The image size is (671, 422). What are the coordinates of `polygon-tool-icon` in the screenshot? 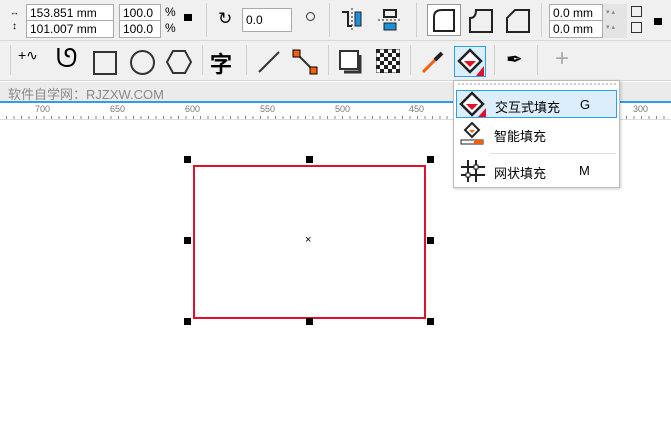 It's located at (179, 62).